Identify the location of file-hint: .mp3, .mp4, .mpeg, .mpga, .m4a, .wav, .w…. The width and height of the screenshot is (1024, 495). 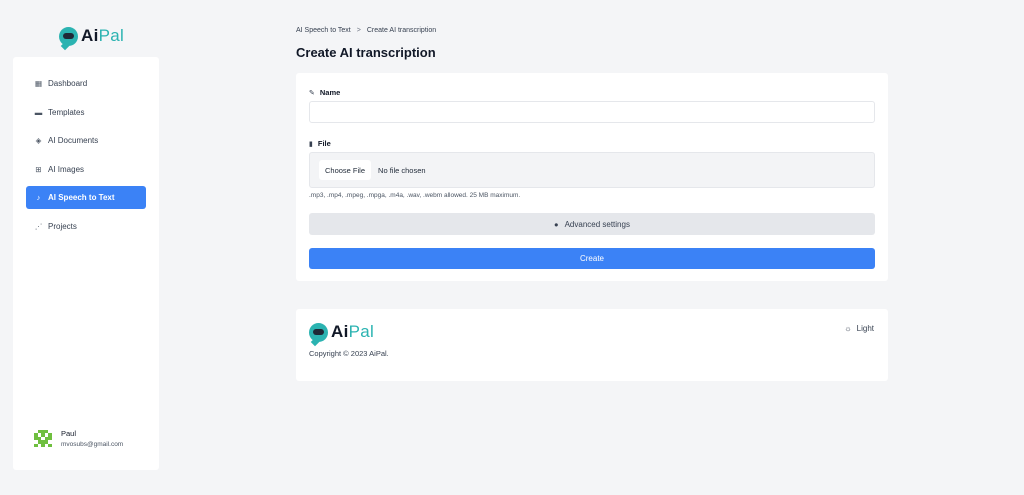
(415, 195).